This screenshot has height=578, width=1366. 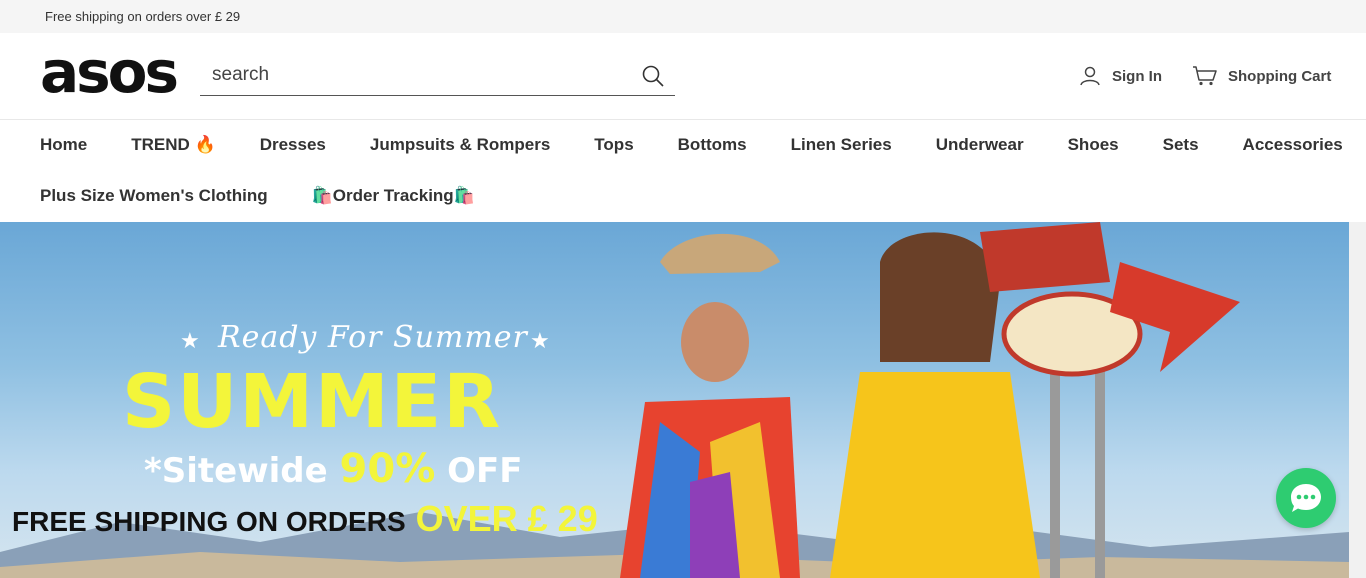 I want to click on cart-icon, so click(x=1205, y=76).